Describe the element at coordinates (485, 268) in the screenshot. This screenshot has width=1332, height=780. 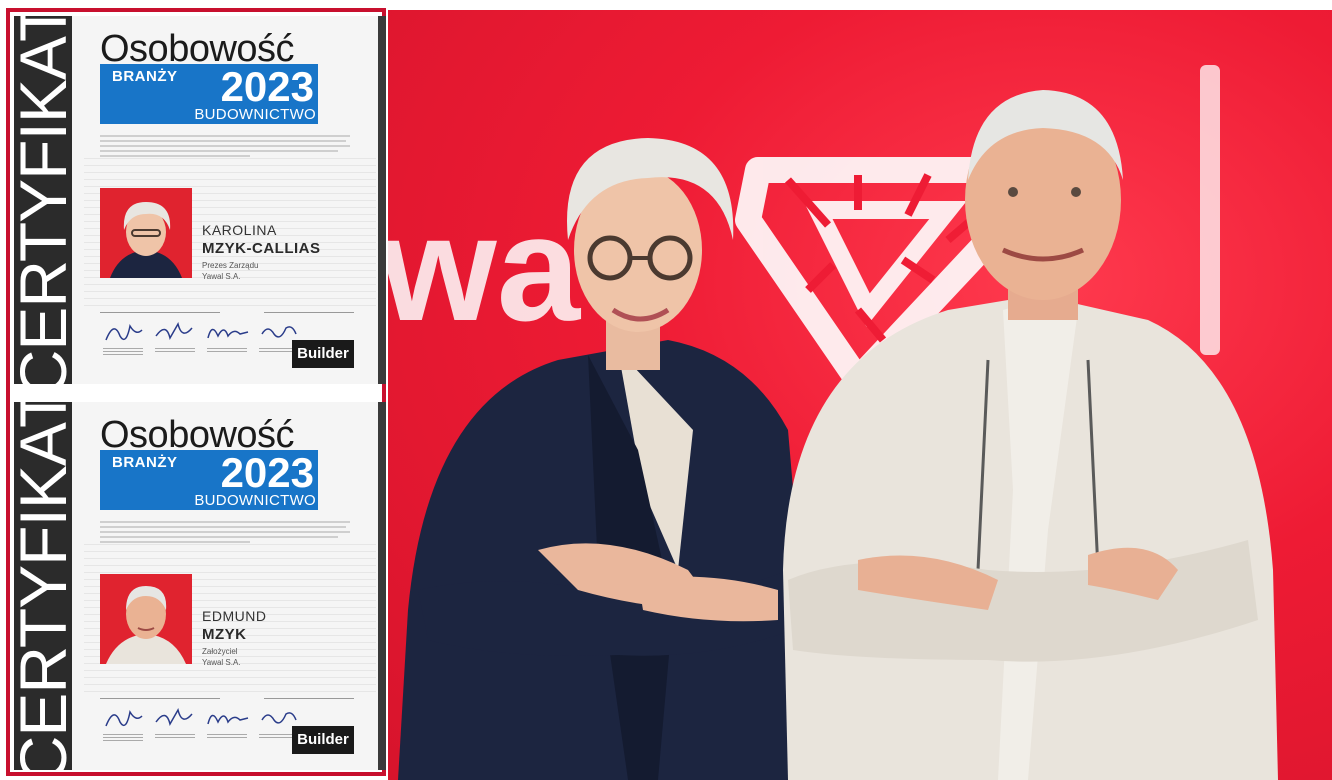
I see `wall-logo-text: wa` at that location.